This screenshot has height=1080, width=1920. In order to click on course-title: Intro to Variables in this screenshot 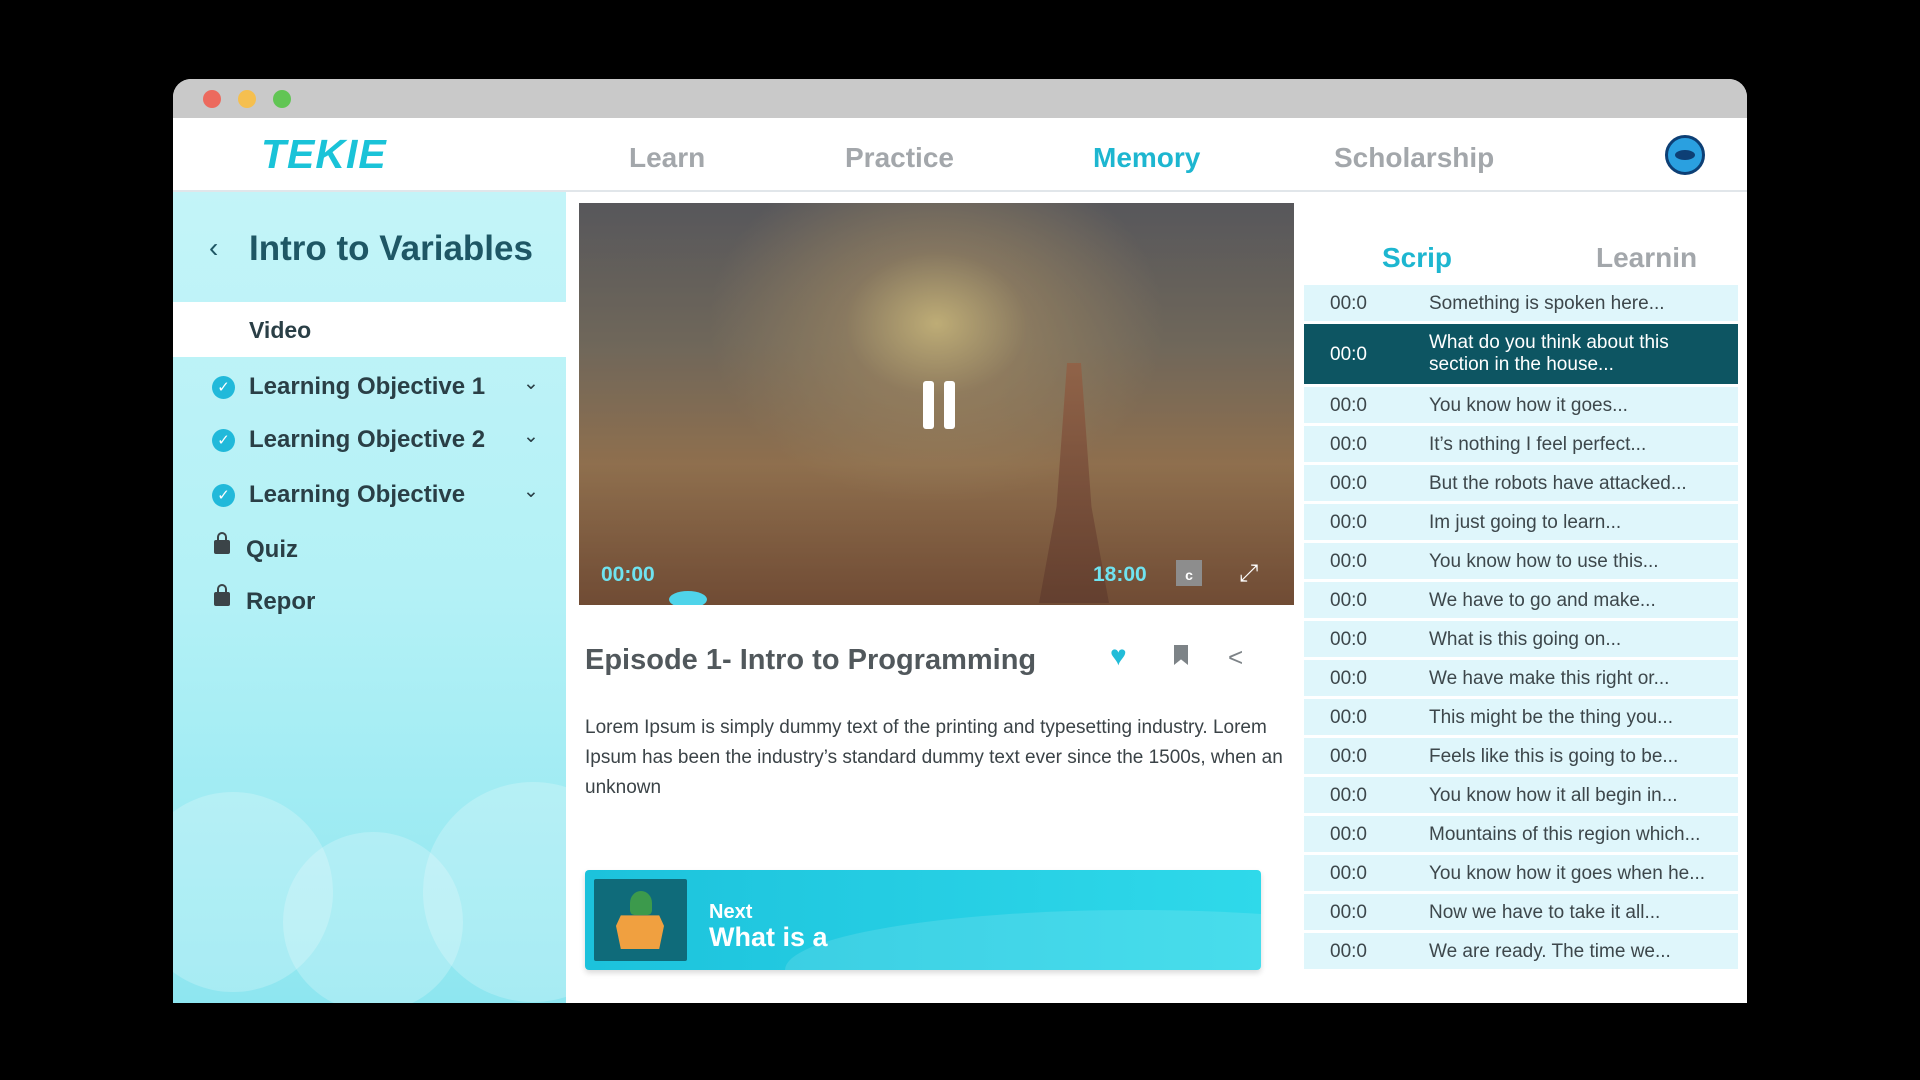, I will do `click(391, 248)`.